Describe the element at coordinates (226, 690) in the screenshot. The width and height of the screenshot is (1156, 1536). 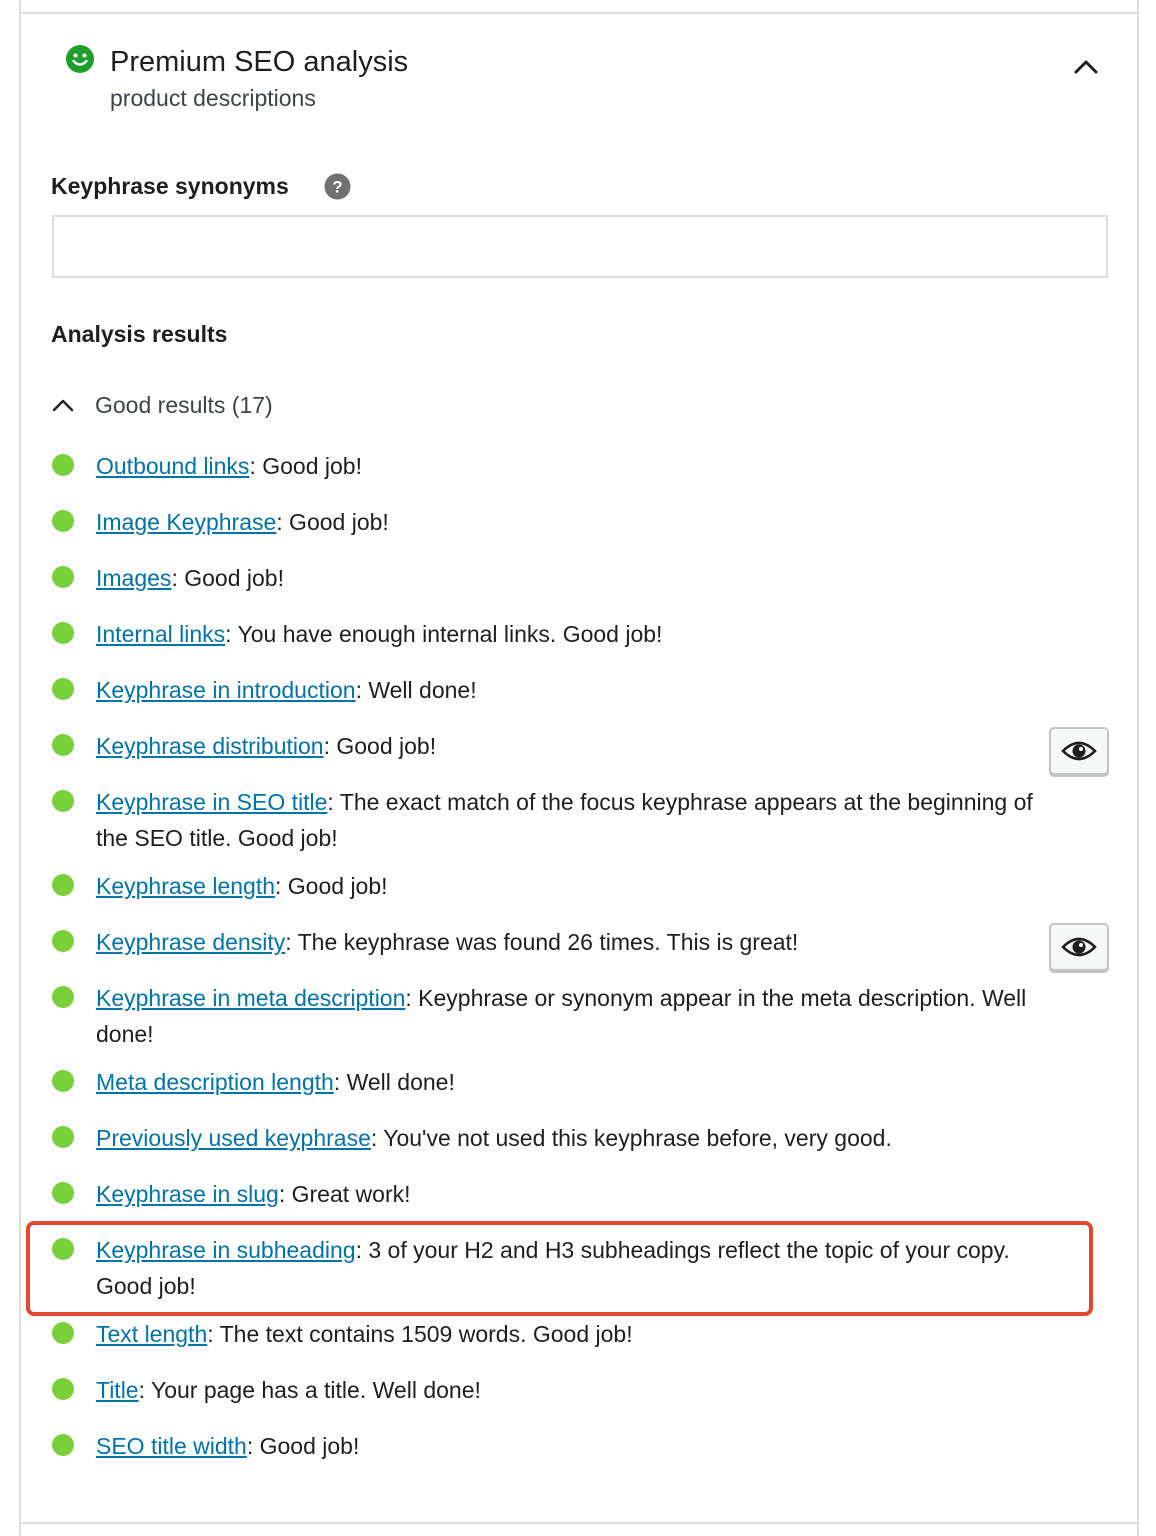
I see `result-link: Keyphrase in introduction` at that location.